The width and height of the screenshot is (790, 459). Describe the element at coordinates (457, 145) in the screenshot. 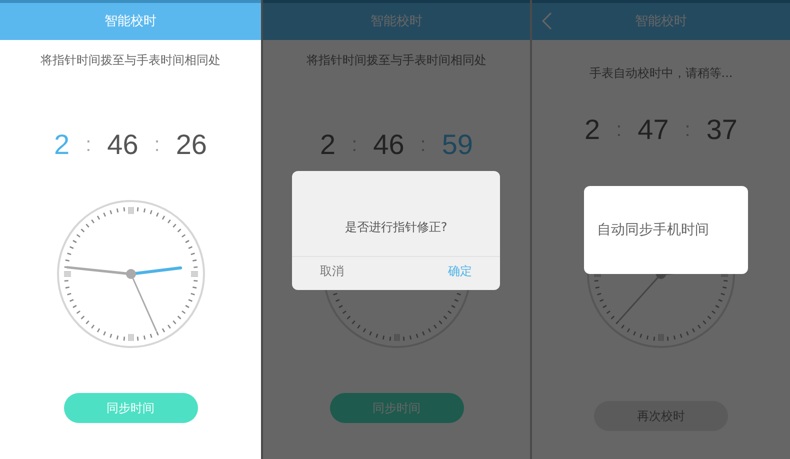

I see `time-digits: 59` at that location.